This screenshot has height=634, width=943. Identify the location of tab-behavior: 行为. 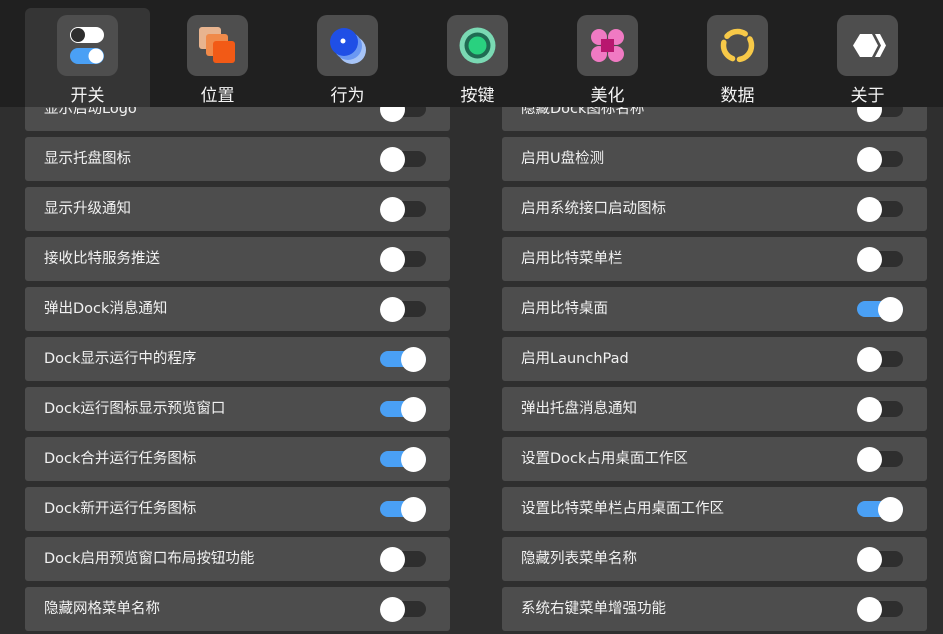
(347, 57).